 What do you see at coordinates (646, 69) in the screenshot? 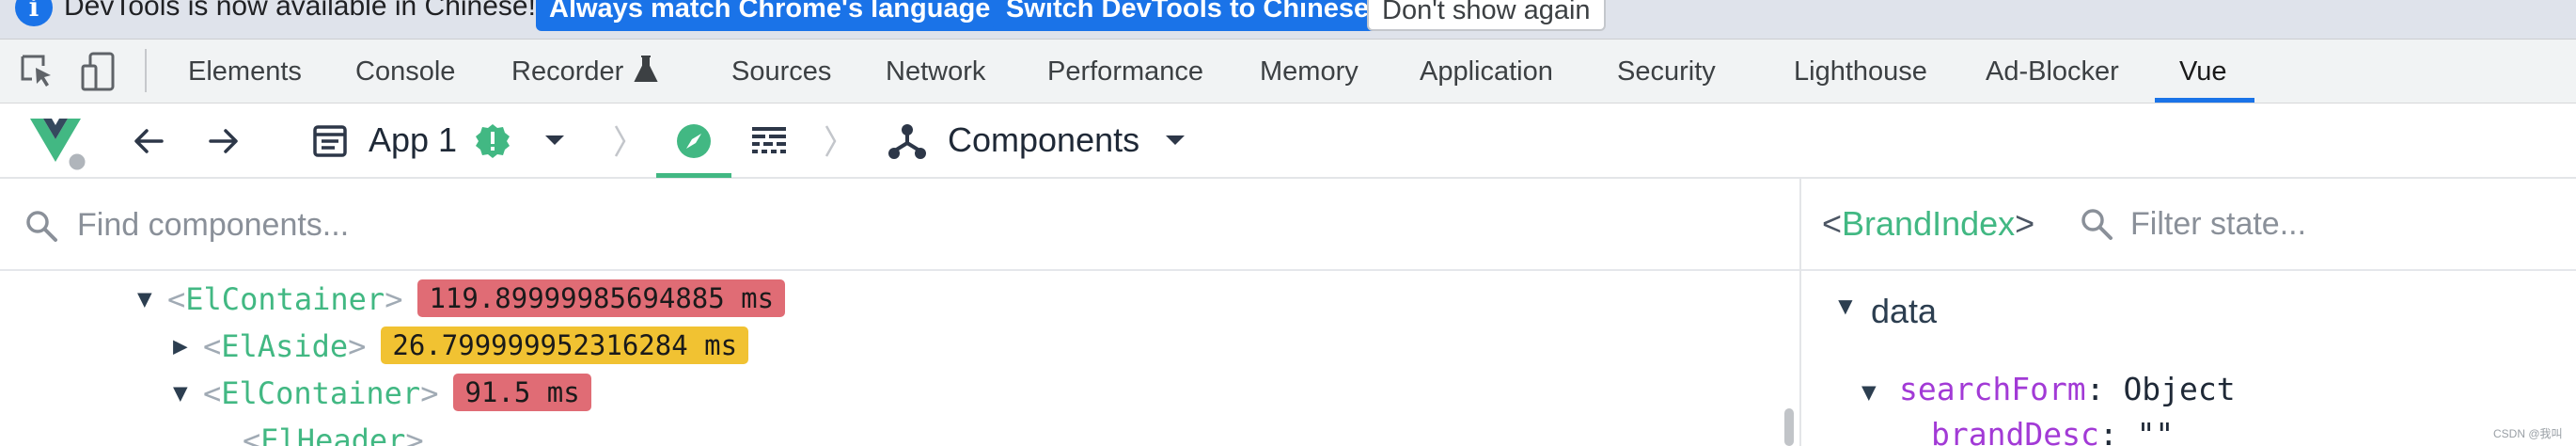
I see `recorder-flask-icon` at bounding box center [646, 69].